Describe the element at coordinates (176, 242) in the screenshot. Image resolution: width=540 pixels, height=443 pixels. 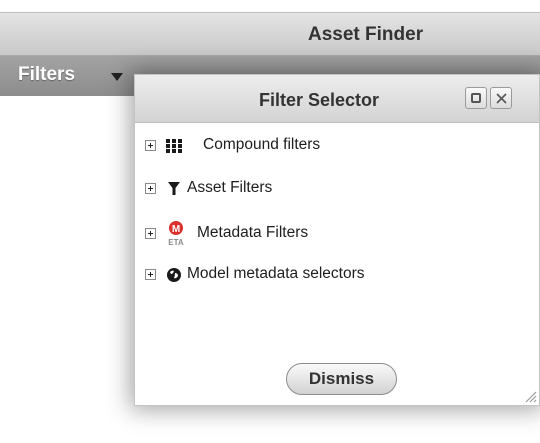
I see `svg-text: ETA` at that location.